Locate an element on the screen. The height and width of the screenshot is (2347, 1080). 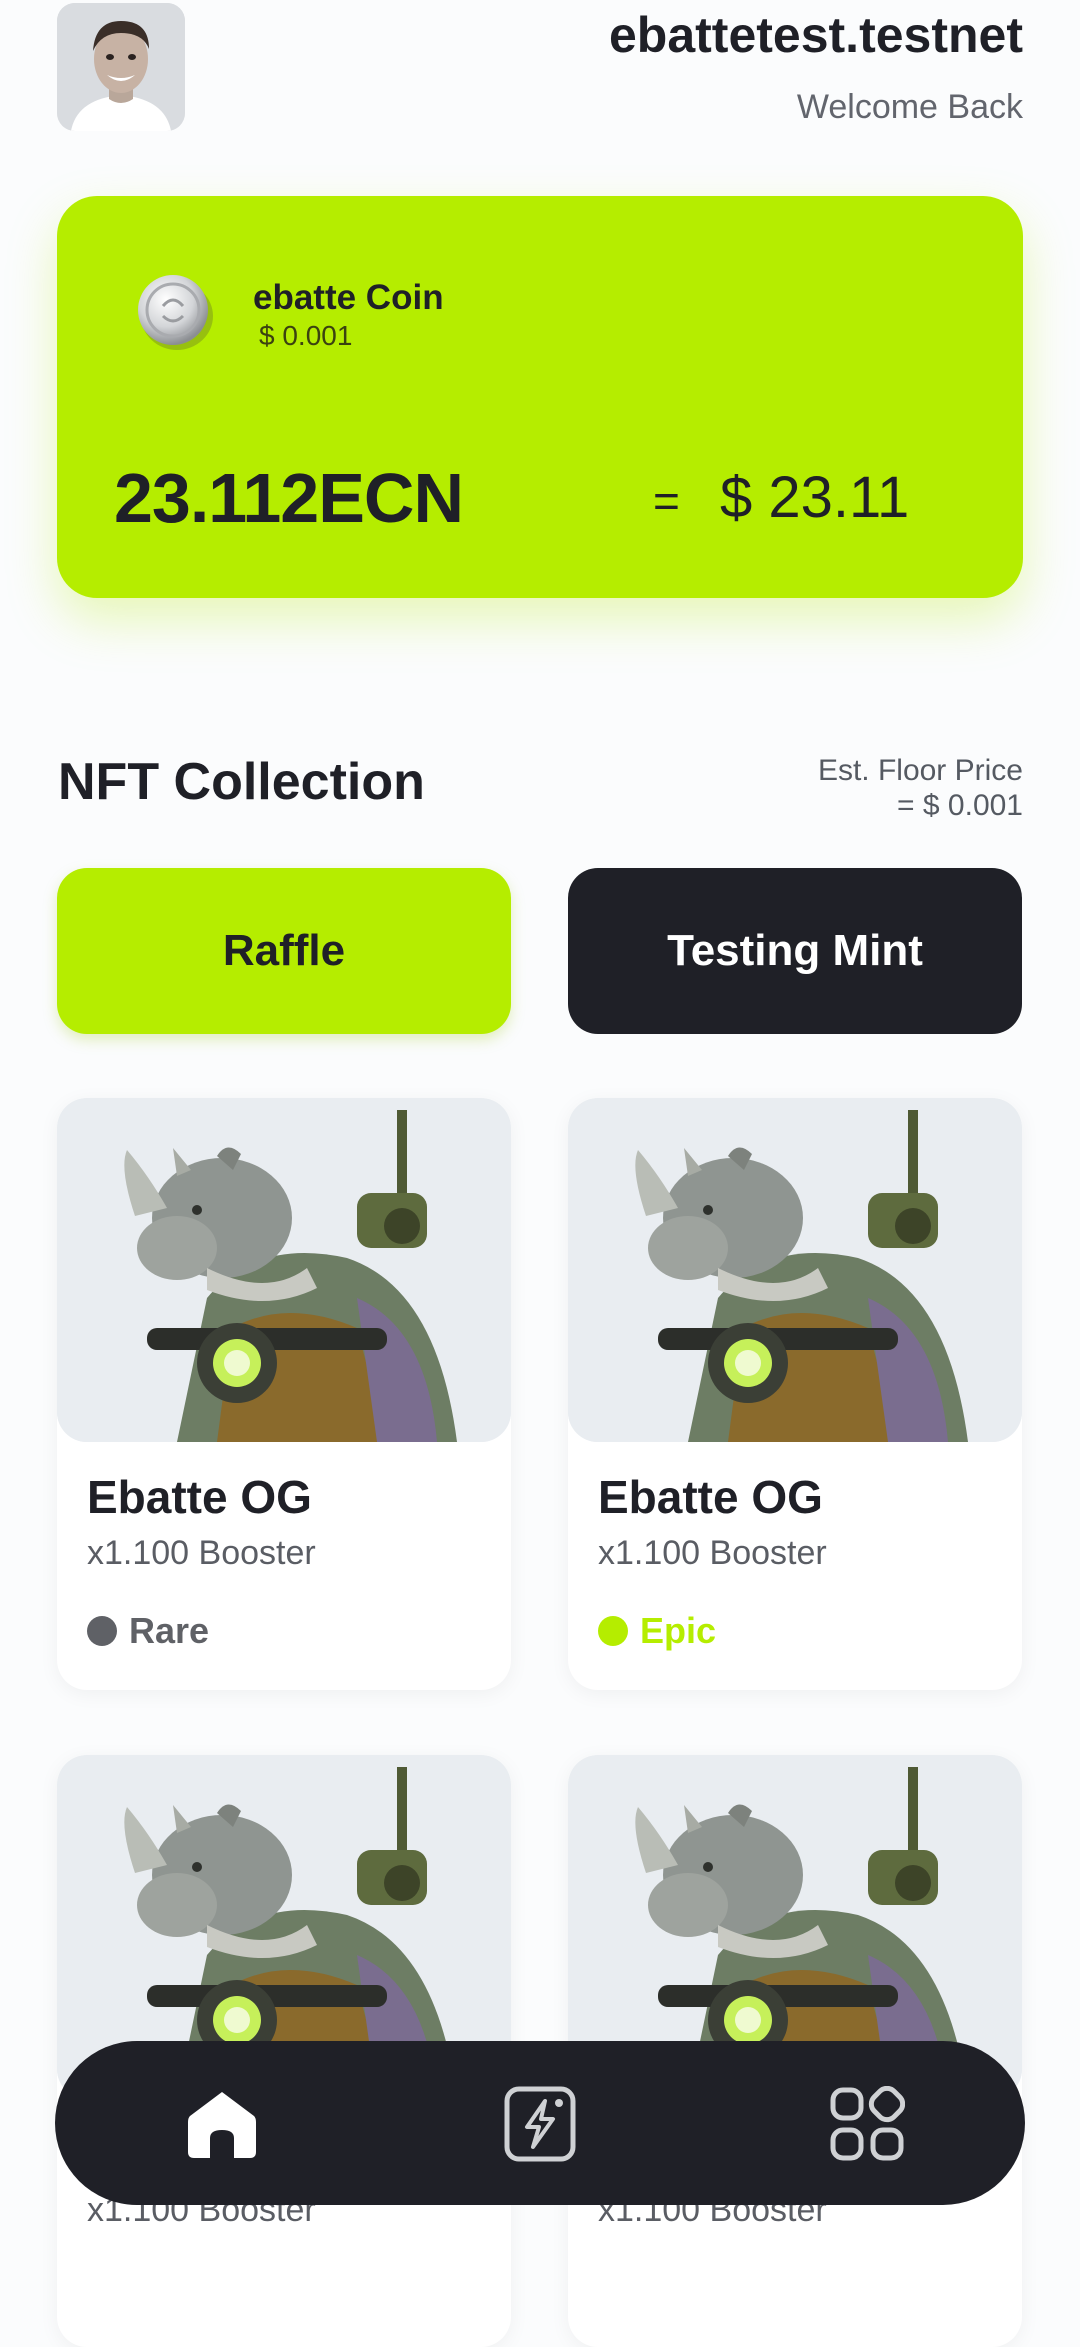
nft-card: Ebatte OG x1.100 Booster Rare is located at coordinates (284, 1394).